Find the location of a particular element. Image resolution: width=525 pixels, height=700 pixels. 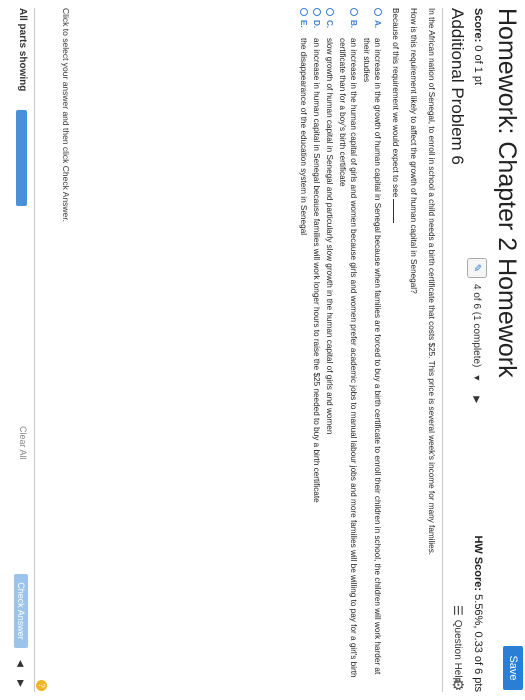

parts-label: All parts showing is located at coordinates (22, 50).